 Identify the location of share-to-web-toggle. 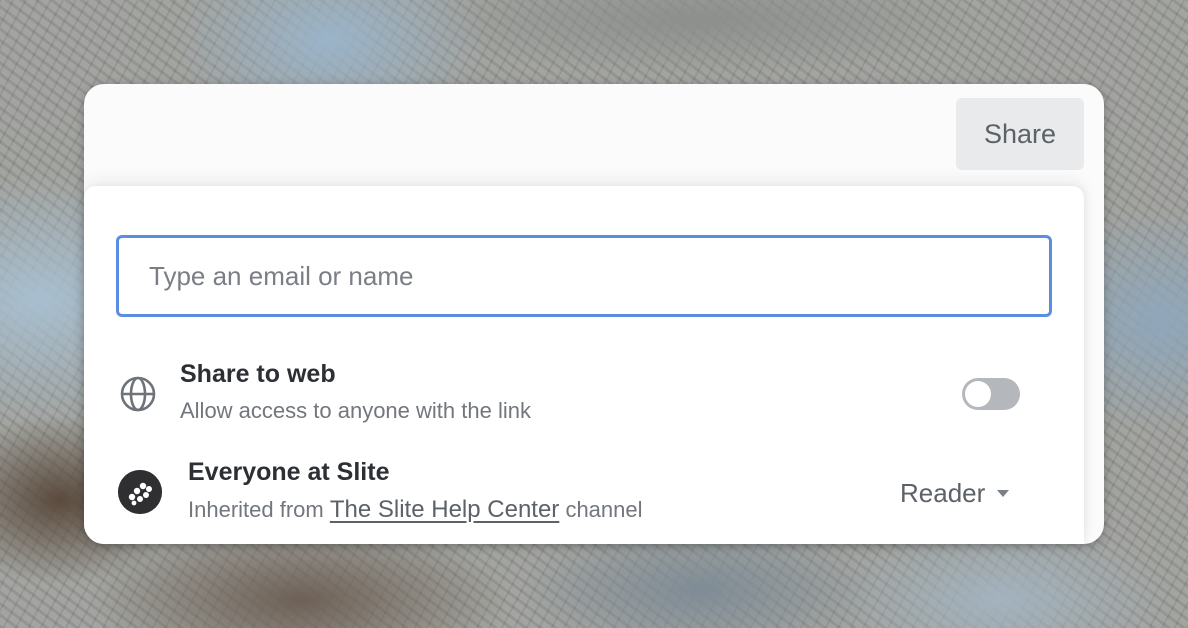
(991, 394).